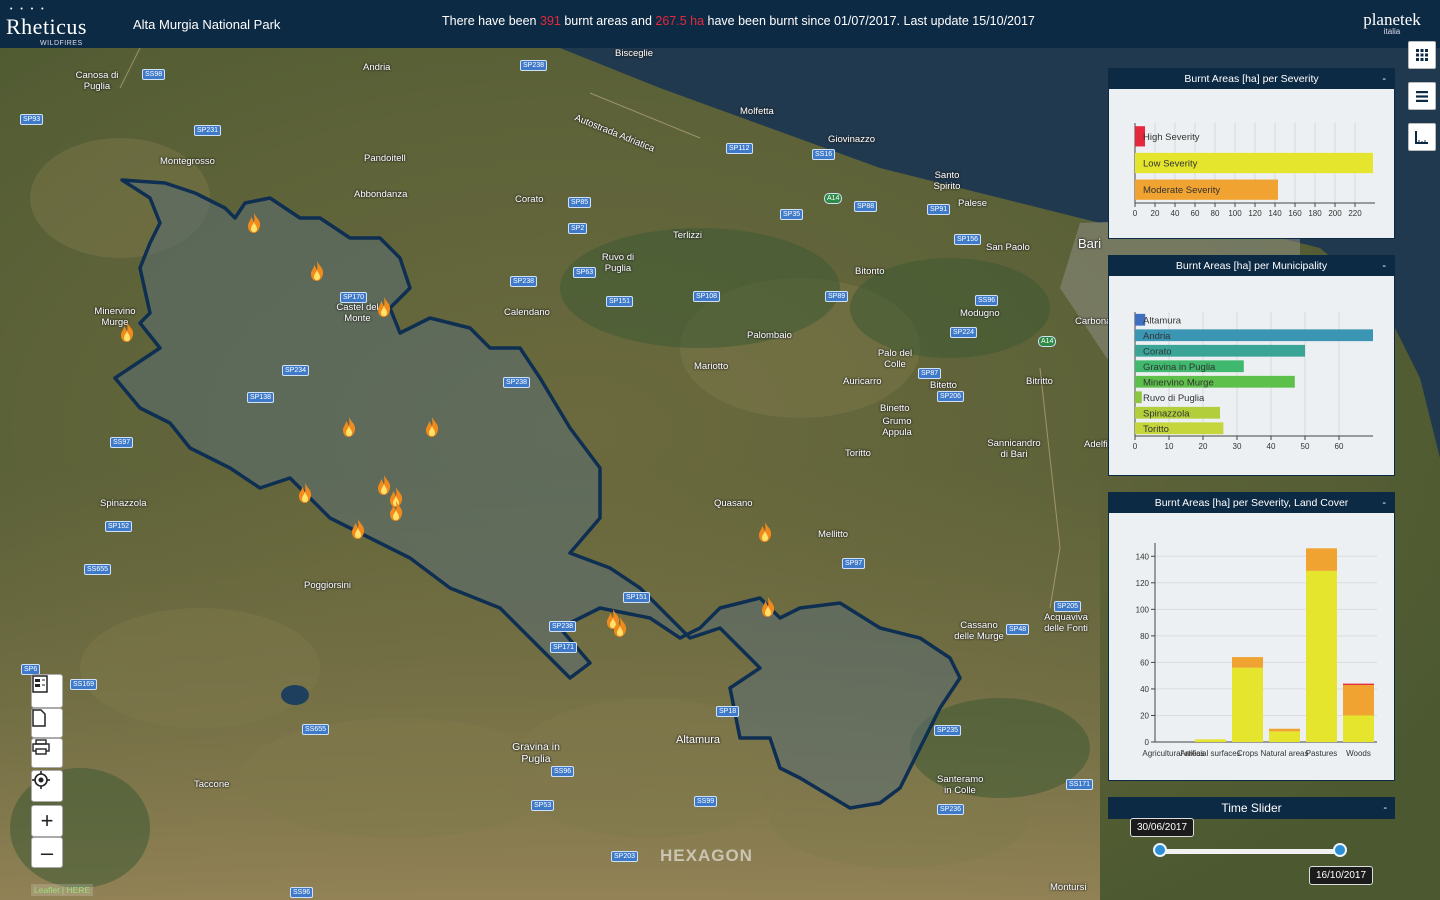 The image size is (1440, 900). Describe the element at coordinates (948, 730) in the screenshot. I see `road-shield: SP235` at that location.